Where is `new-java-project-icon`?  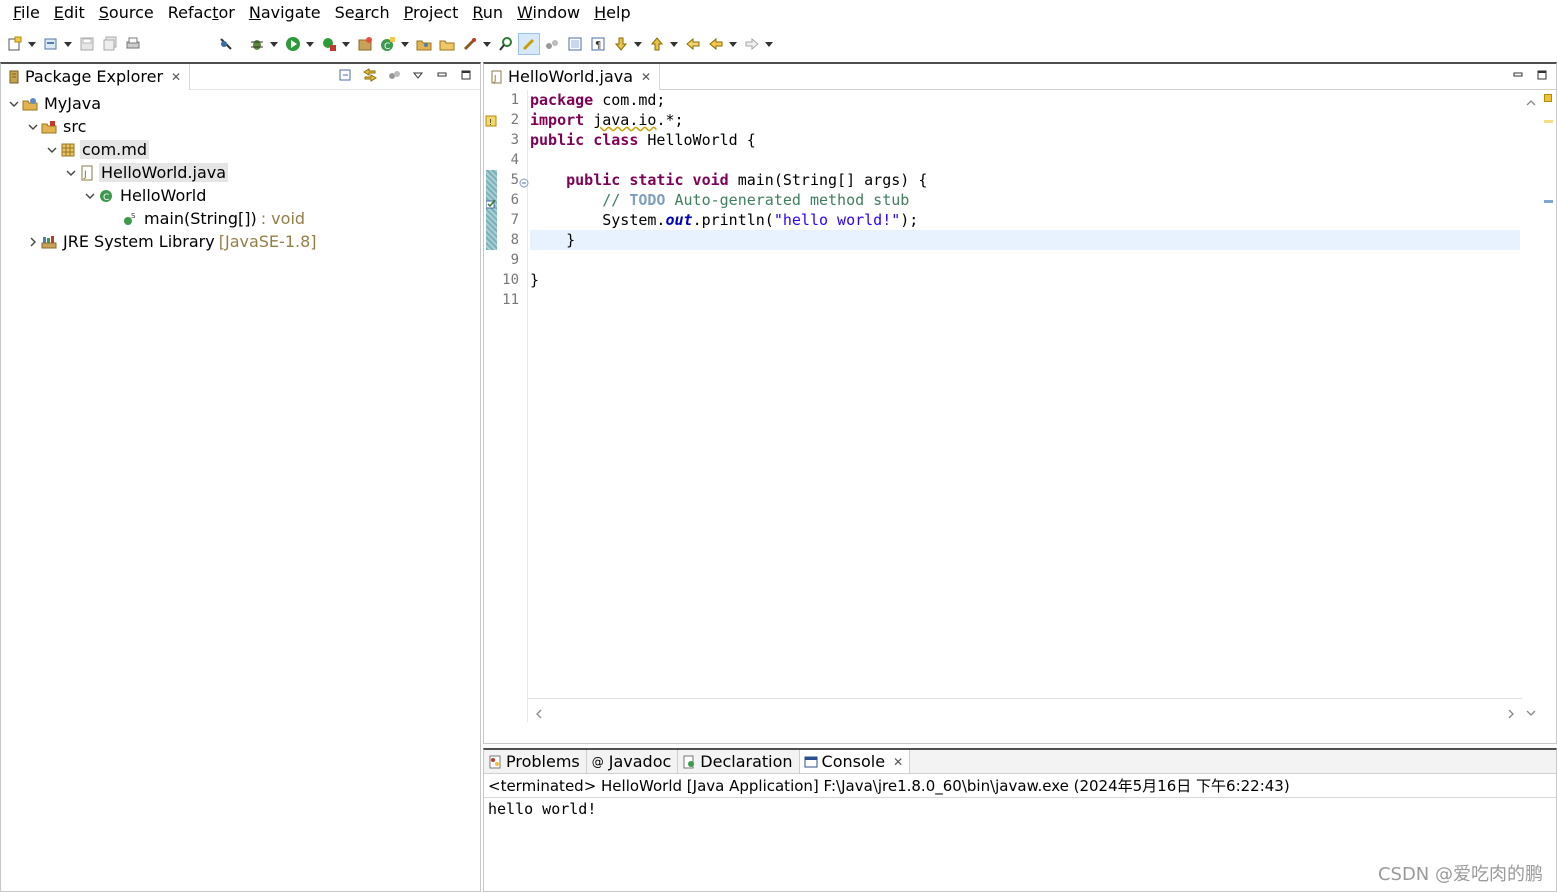 new-java-project-icon is located at coordinates (365, 44).